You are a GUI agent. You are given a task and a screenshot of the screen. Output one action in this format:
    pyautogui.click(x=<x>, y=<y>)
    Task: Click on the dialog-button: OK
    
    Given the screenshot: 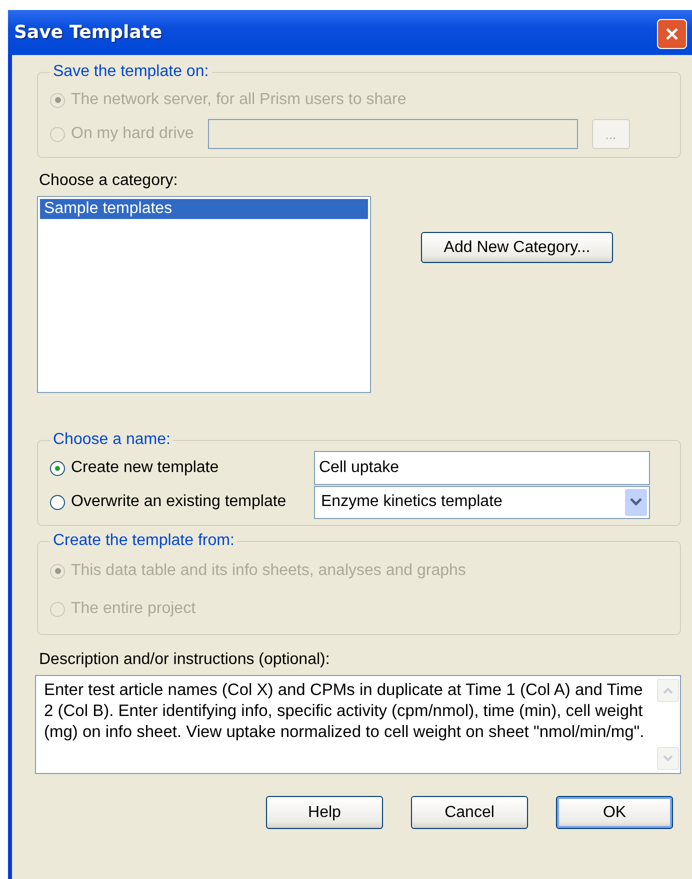 What is the action you would take?
    pyautogui.click(x=614, y=812)
    